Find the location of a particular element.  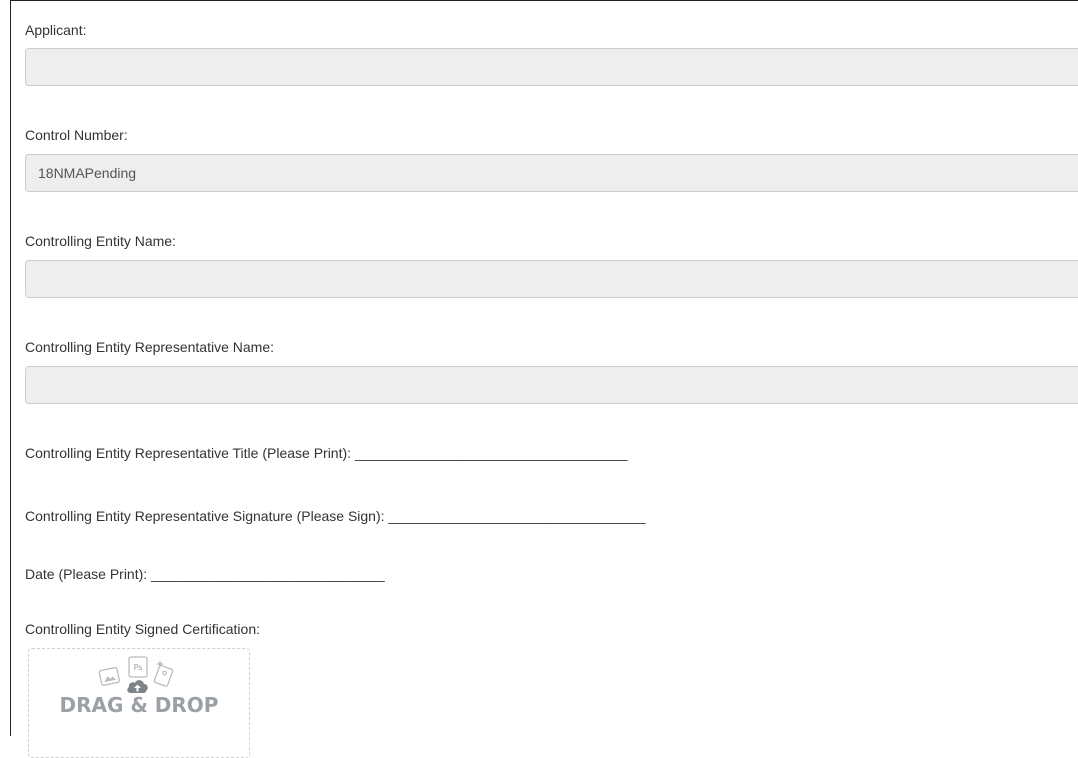

applicant-label: Applicant: is located at coordinates (56, 30).